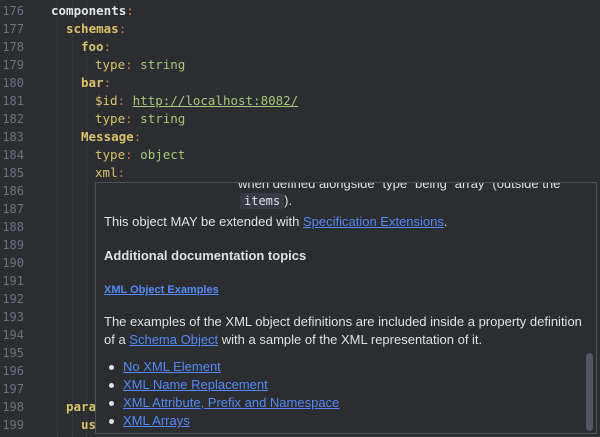 This screenshot has height=437, width=600. What do you see at coordinates (13, 425) in the screenshot?
I see `line-number: 199` at bounding box center [13, 425].